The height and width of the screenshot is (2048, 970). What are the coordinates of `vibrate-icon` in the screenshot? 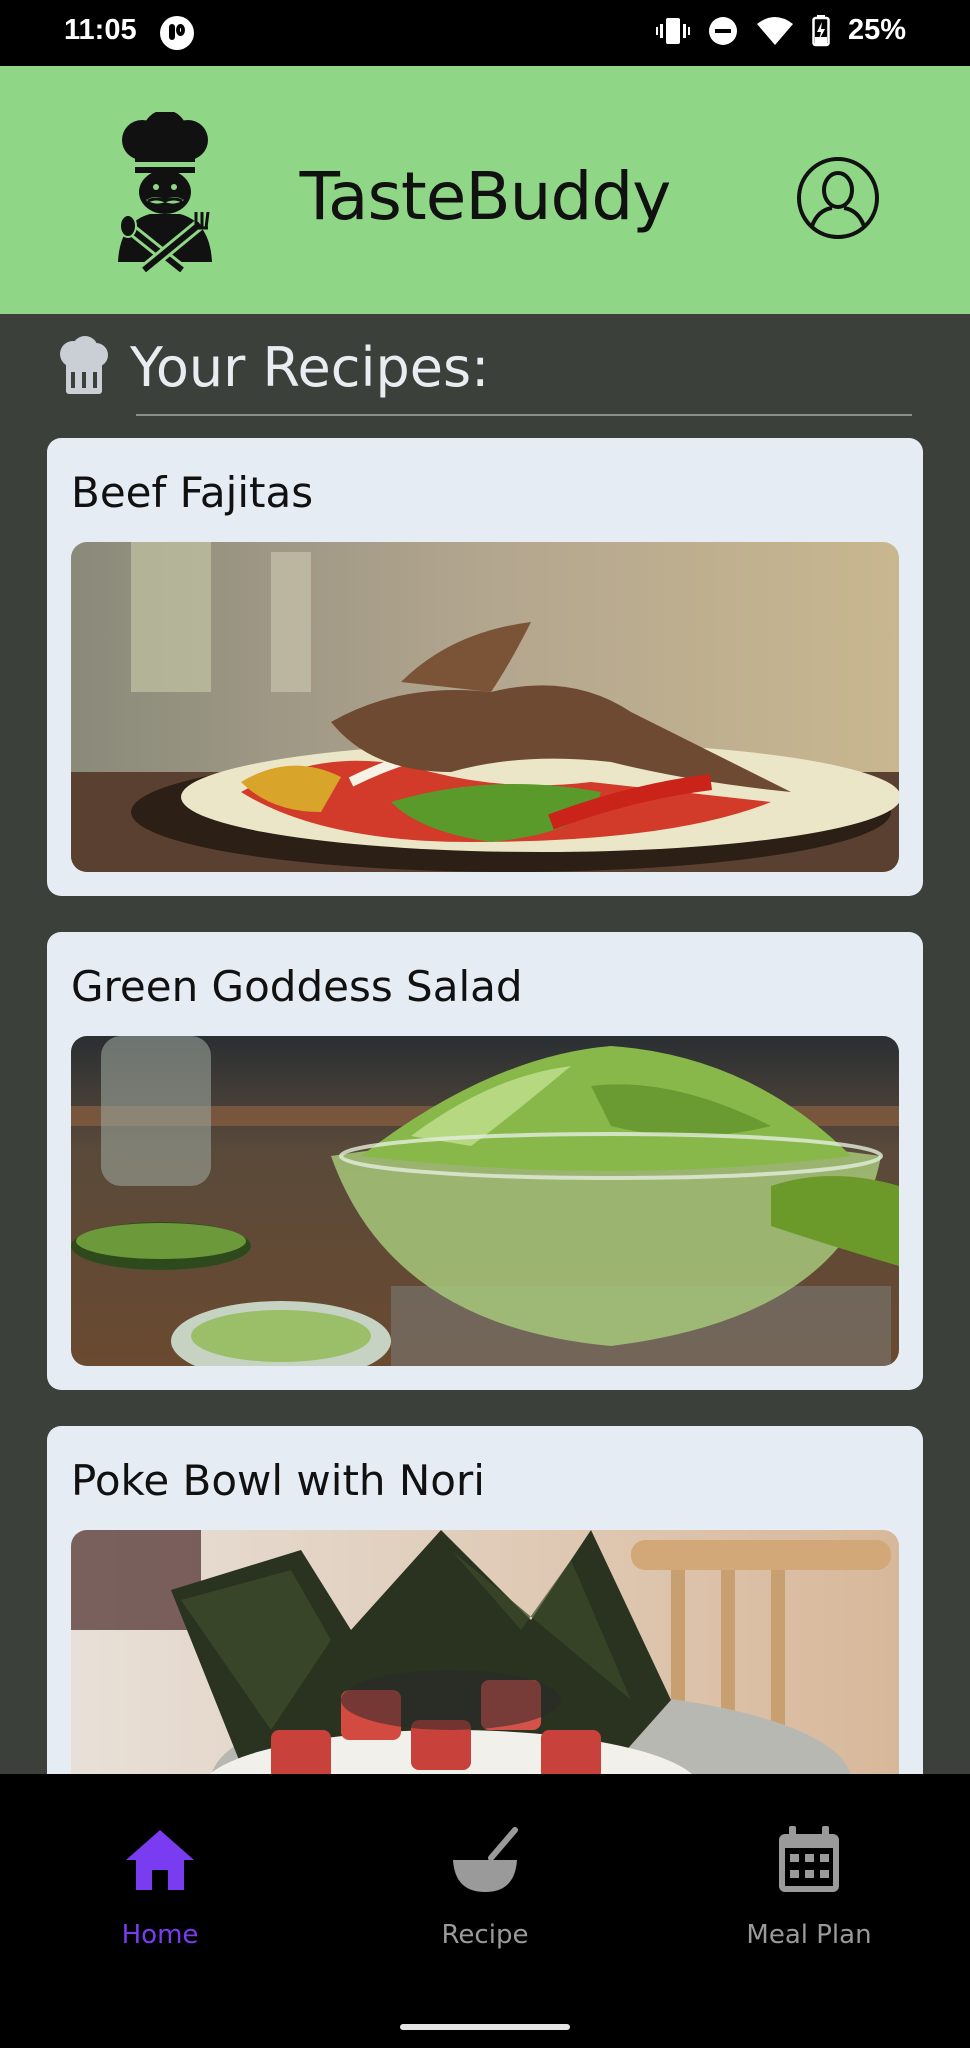 It's located at (672, 30).